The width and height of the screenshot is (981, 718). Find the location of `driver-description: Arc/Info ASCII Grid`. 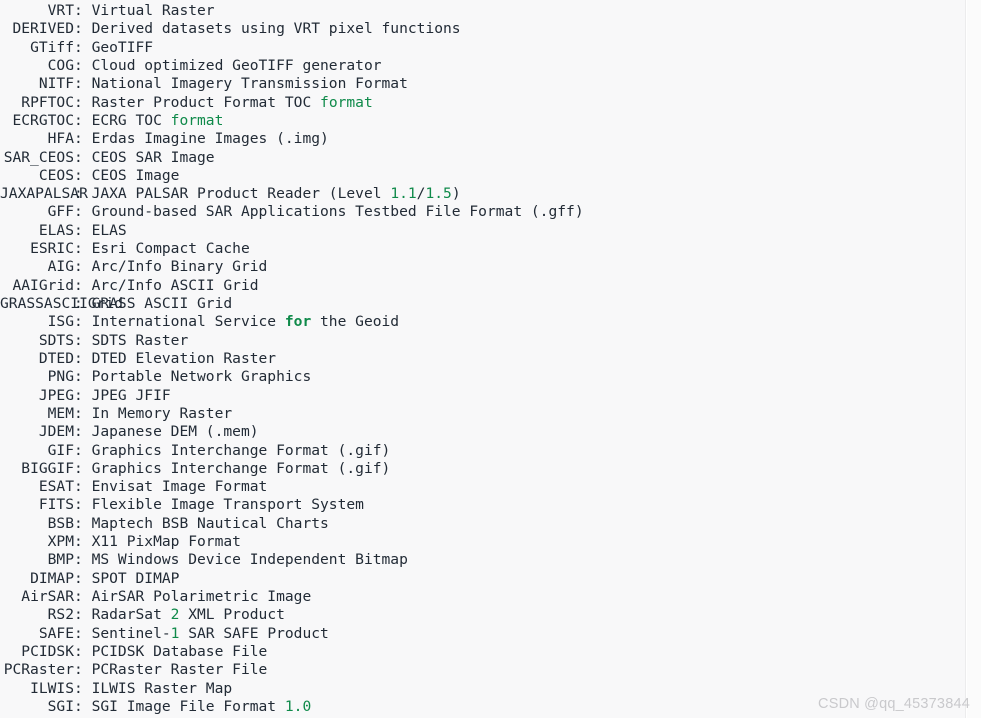

driver-description: Arc/Info ASCII Grid is located at coordinates (175, 285).